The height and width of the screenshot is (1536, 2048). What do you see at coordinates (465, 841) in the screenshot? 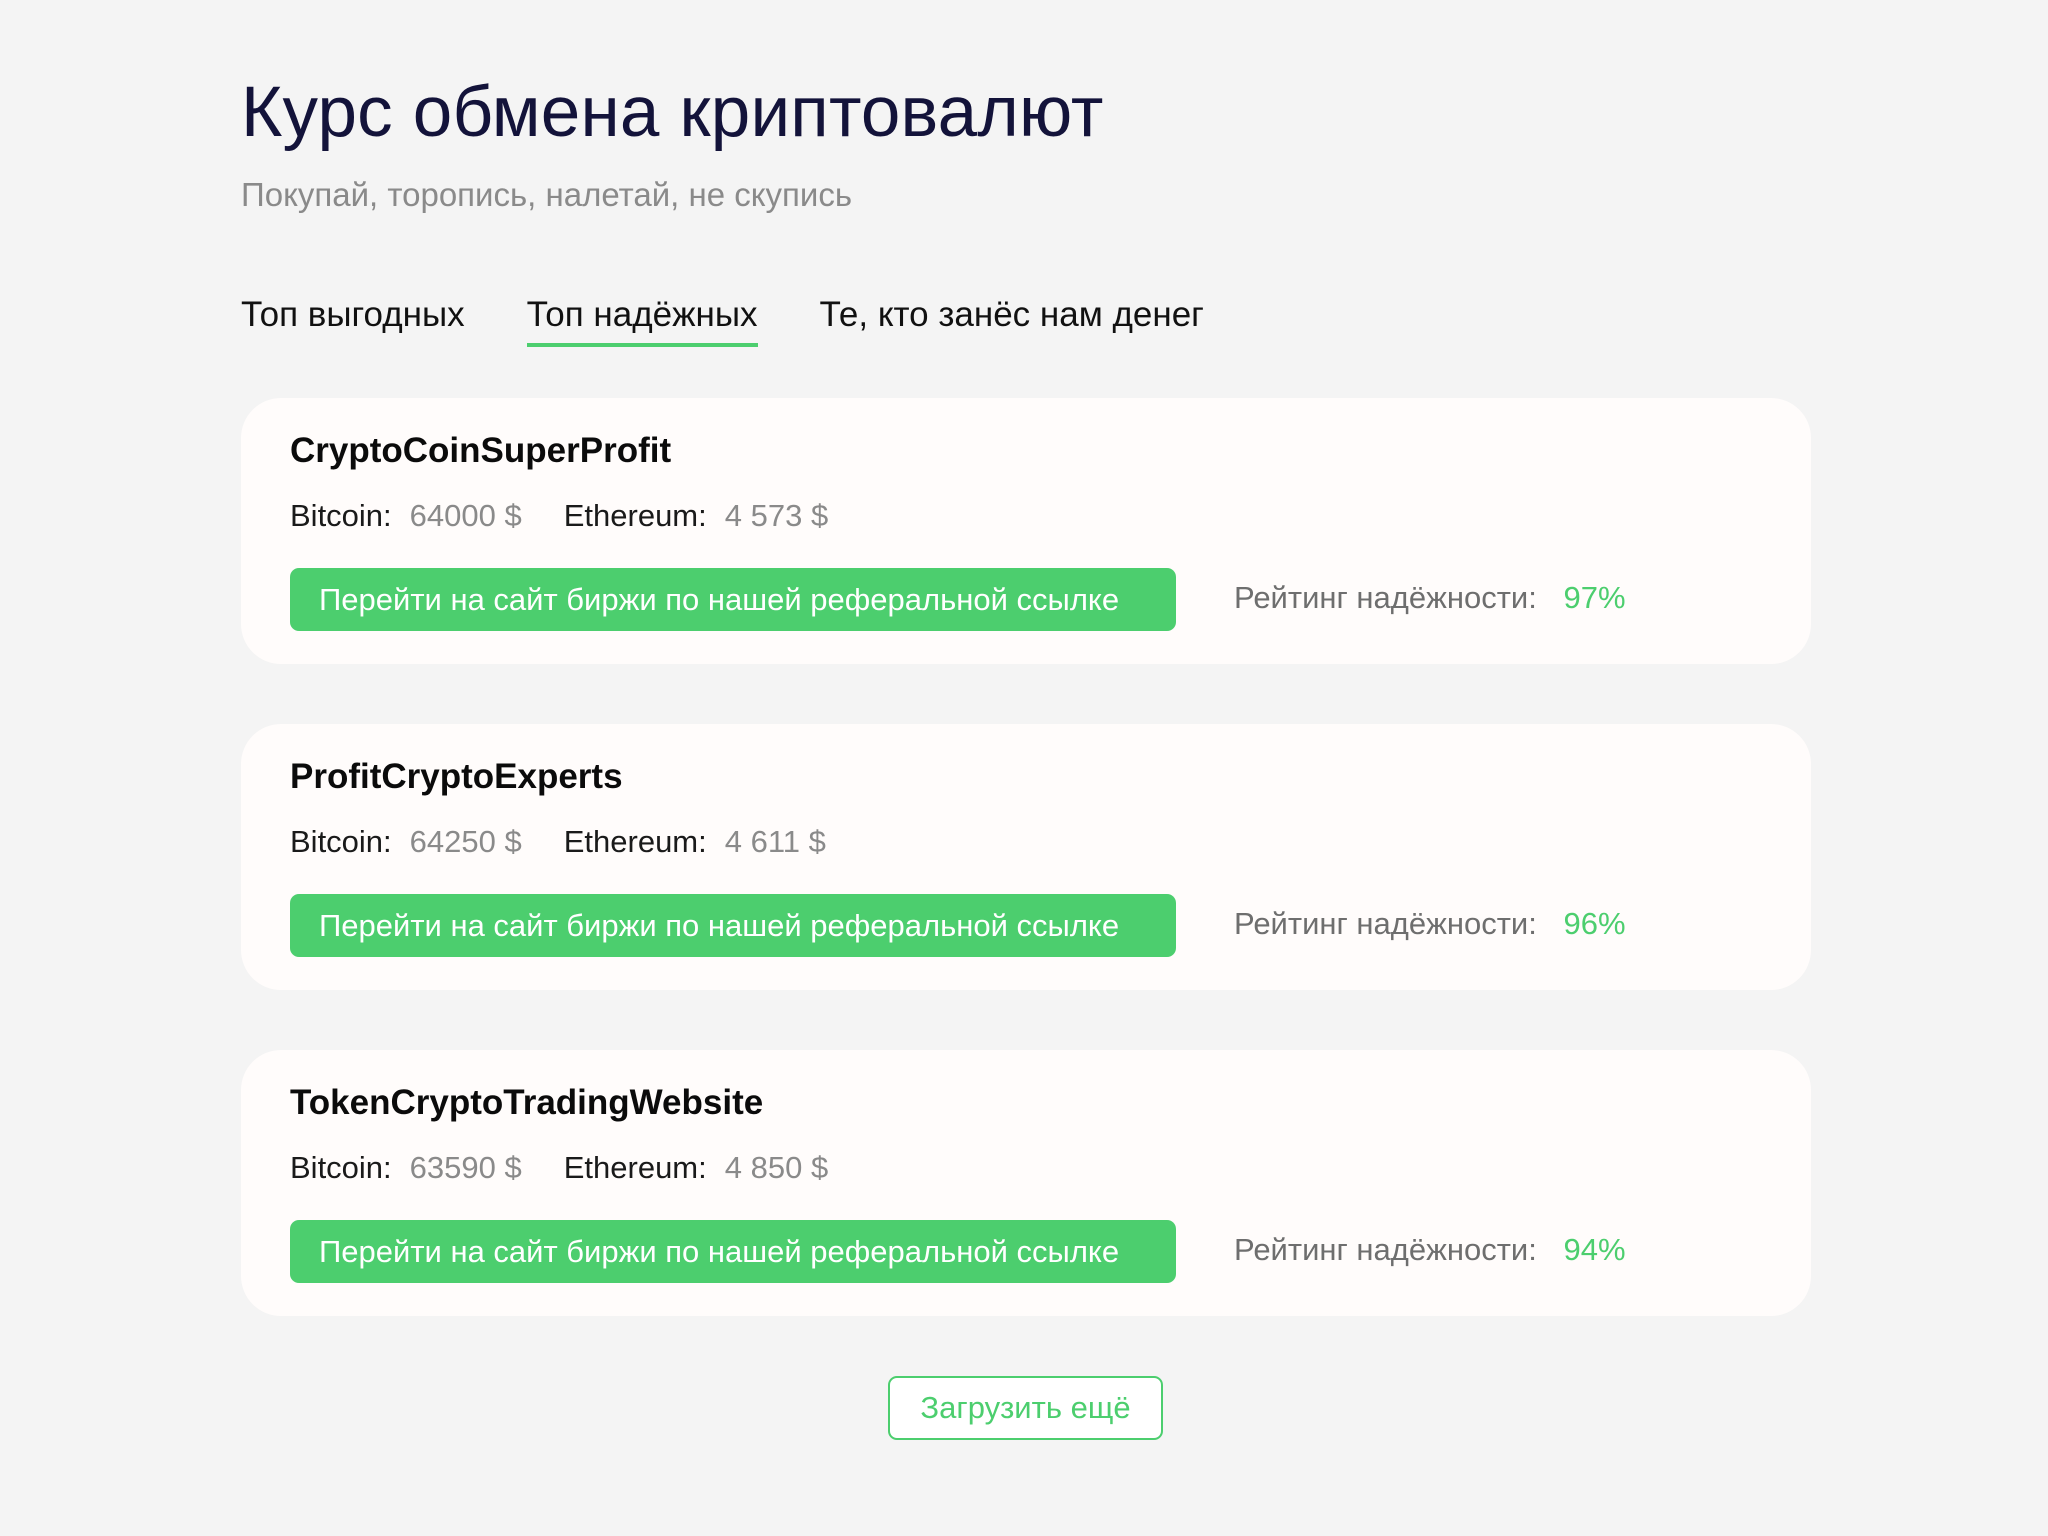
I see `bitcoin-price: 64250 $` at bounding box center [465, 841].